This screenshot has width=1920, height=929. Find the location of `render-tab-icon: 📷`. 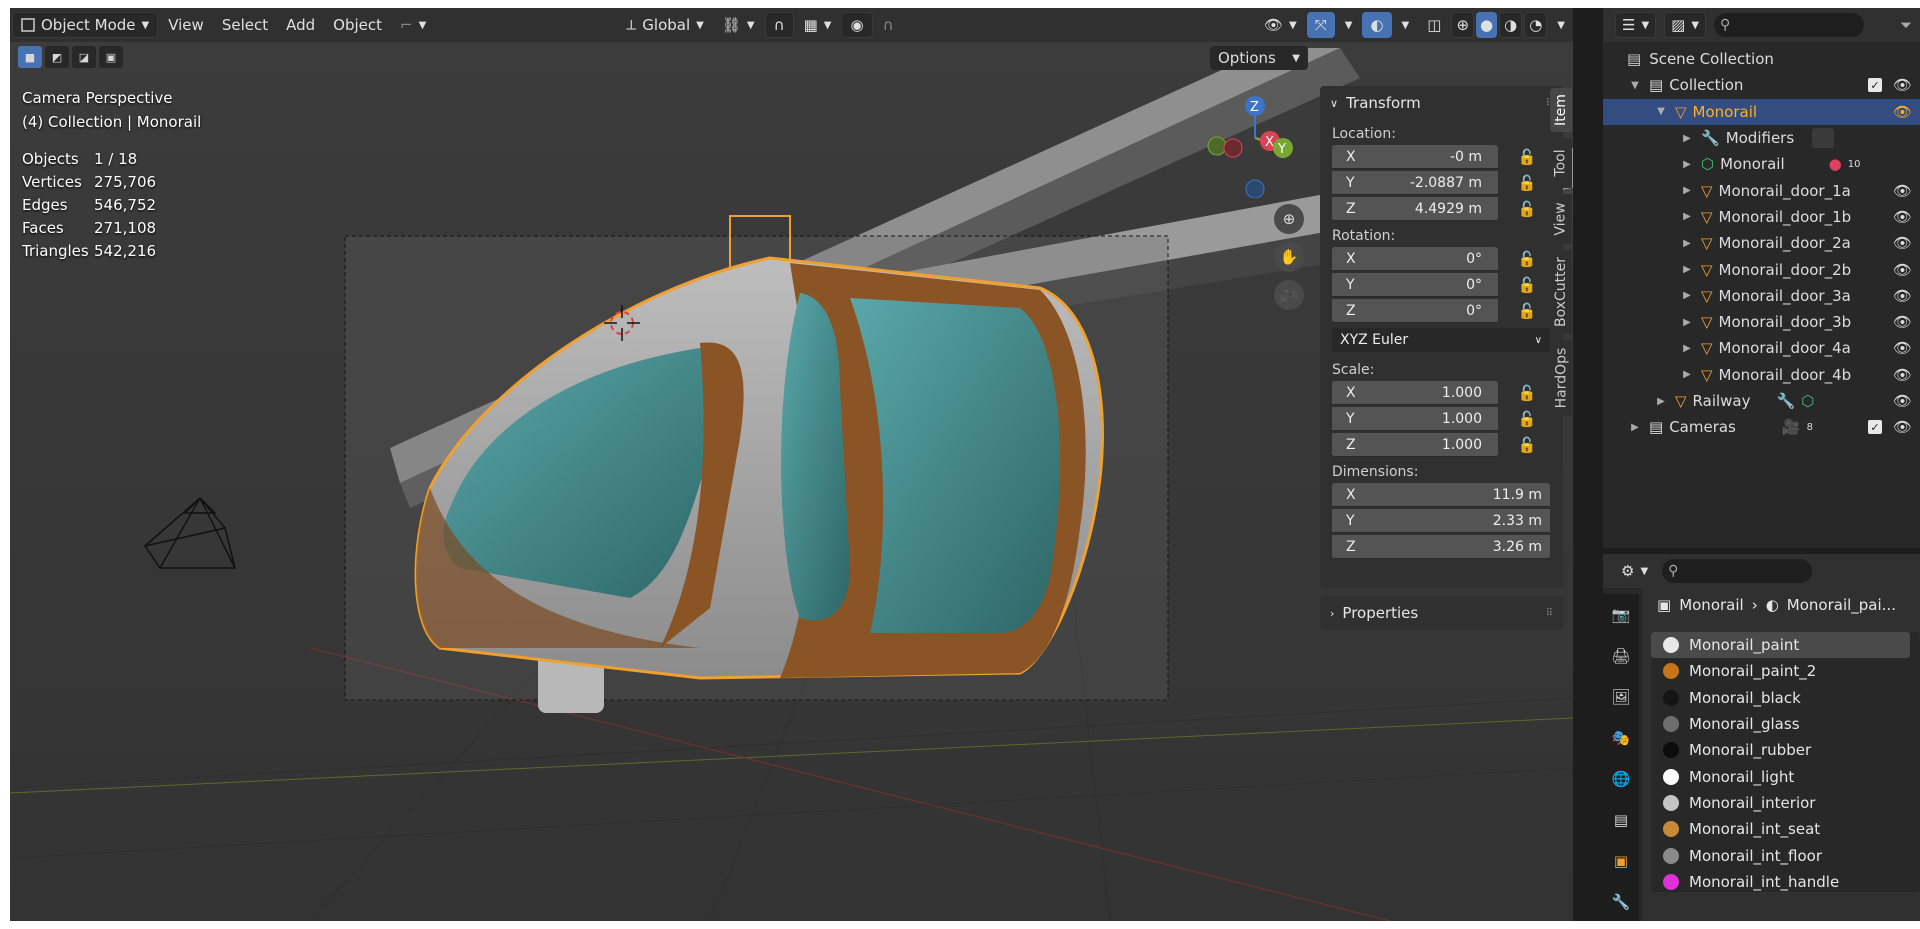

render-tab-icon: 📷 is located at coordinates (1621, 614).